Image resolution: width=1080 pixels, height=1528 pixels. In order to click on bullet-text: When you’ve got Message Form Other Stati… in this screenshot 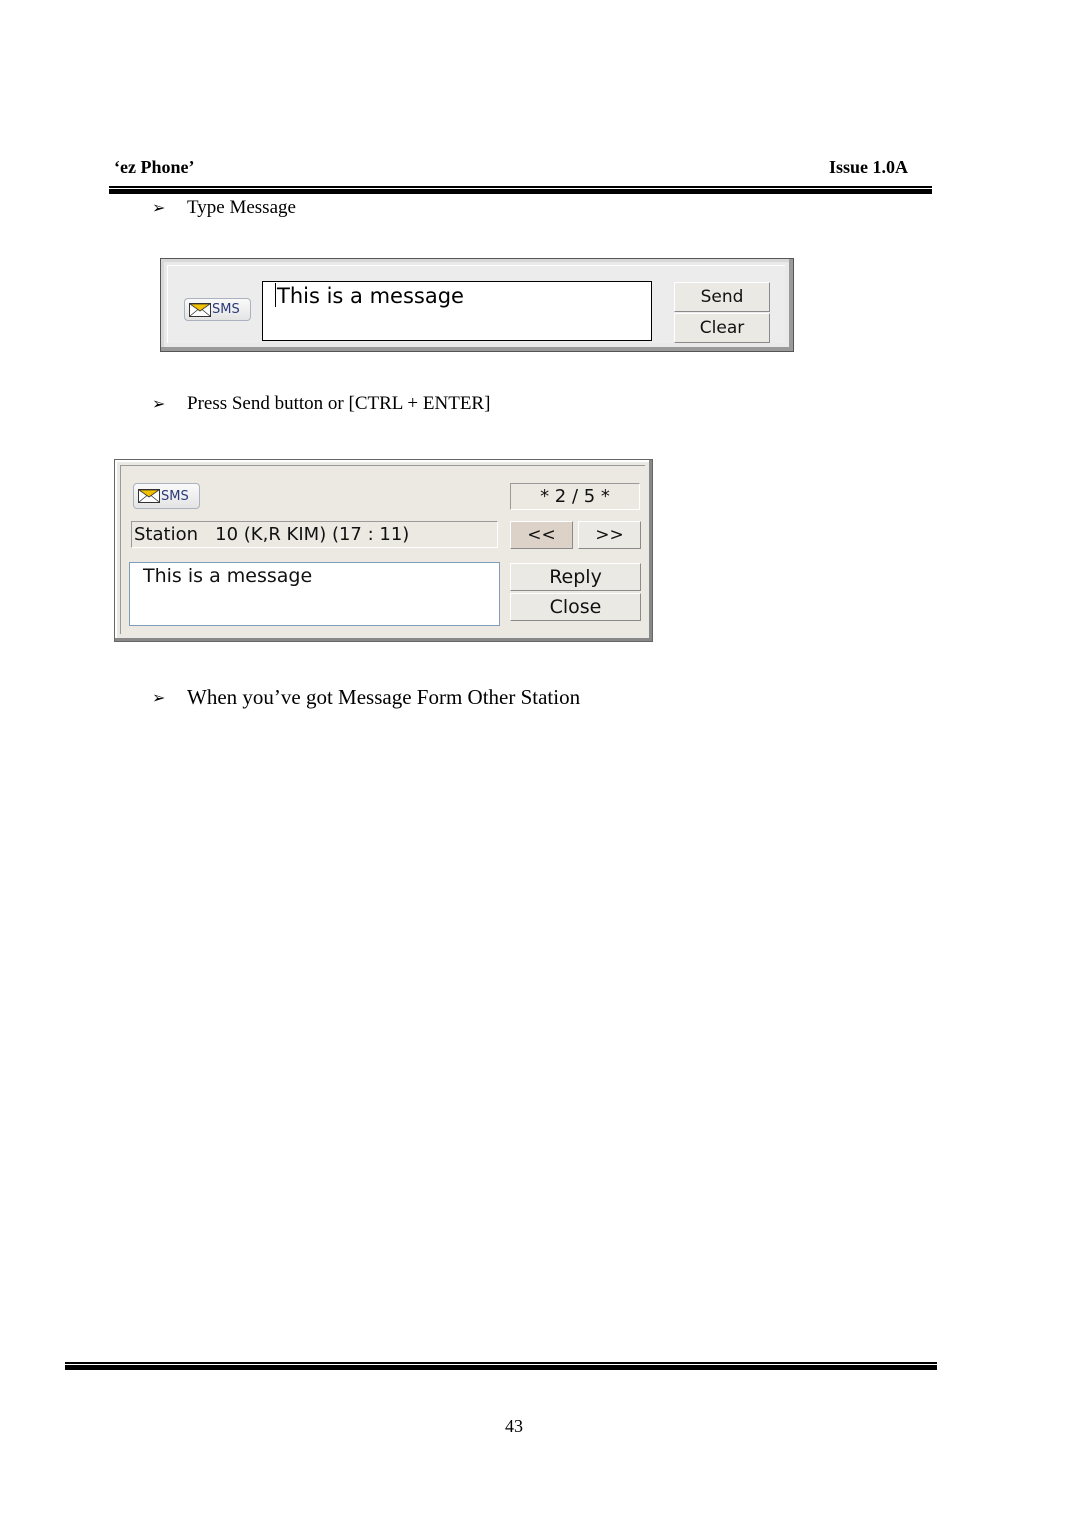, I will do `click(384, 697)`.